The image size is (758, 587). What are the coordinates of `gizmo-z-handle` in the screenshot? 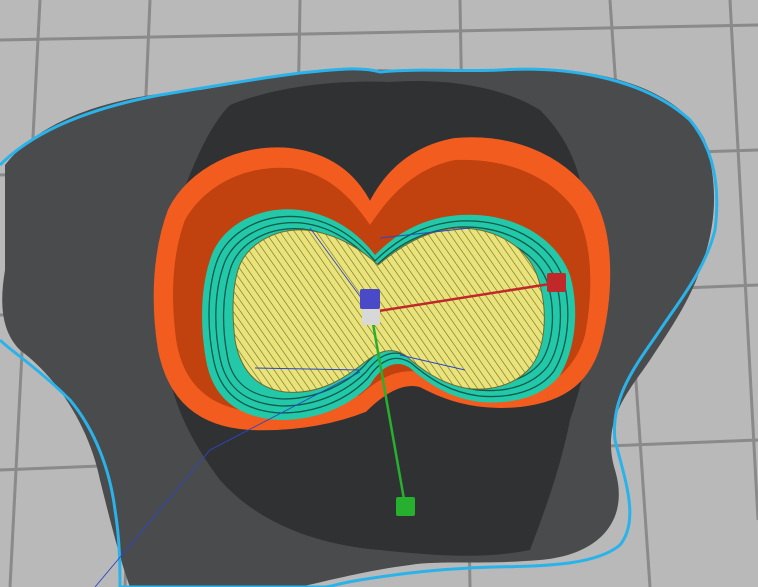 It's located at (370, 299).